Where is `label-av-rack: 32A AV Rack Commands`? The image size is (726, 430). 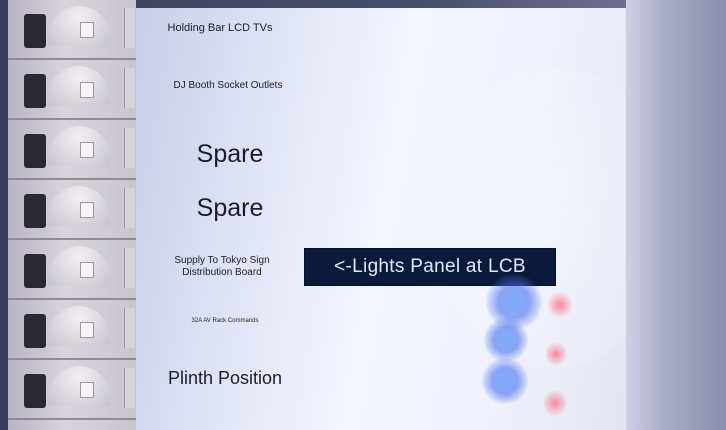
label-av-rack: 32A AV Rack Commands is located at coordinates (225, 321).